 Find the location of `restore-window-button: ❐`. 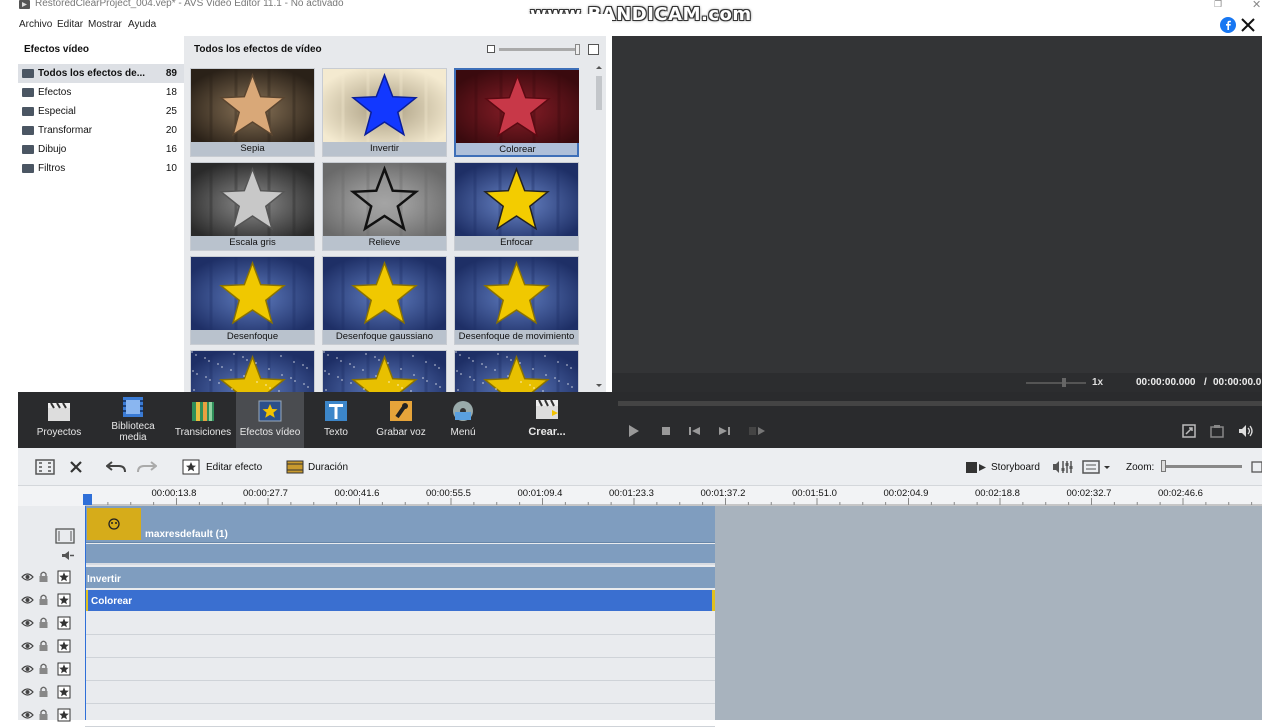

restore-window-button: ❐ is located at coordinates (1218, 5).